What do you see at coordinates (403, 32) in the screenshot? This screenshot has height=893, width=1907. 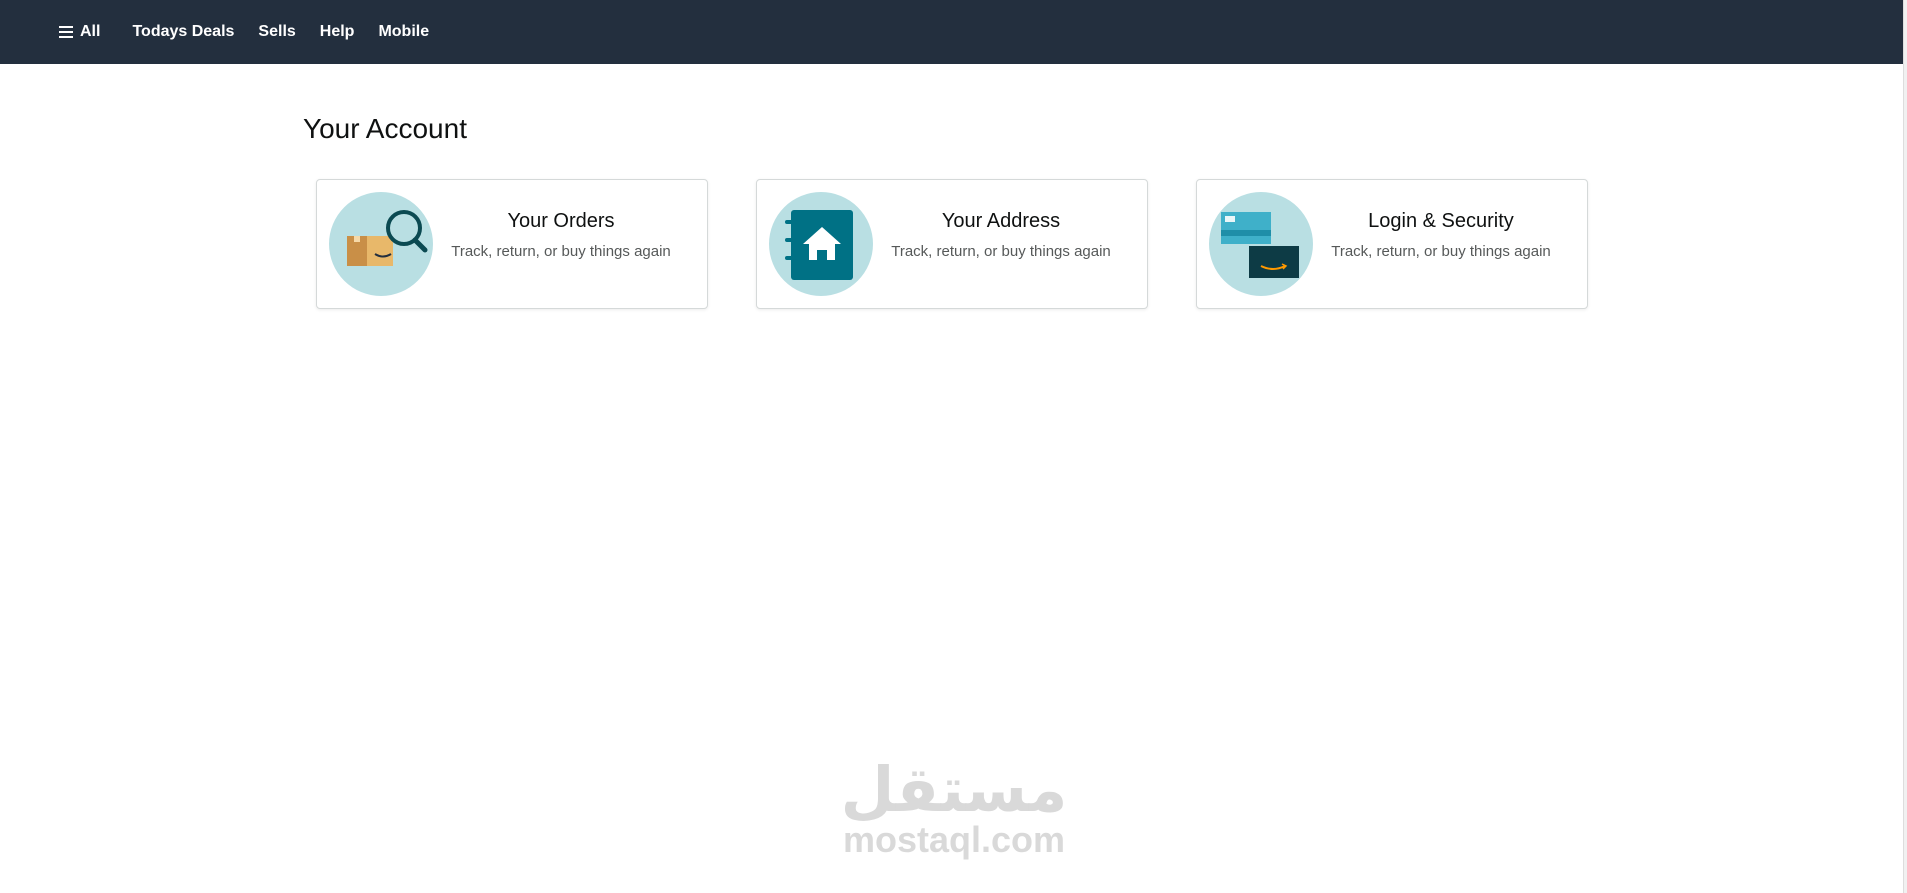 I see `nav-item-mobile: Mobile` at bounding box center [403, 32].